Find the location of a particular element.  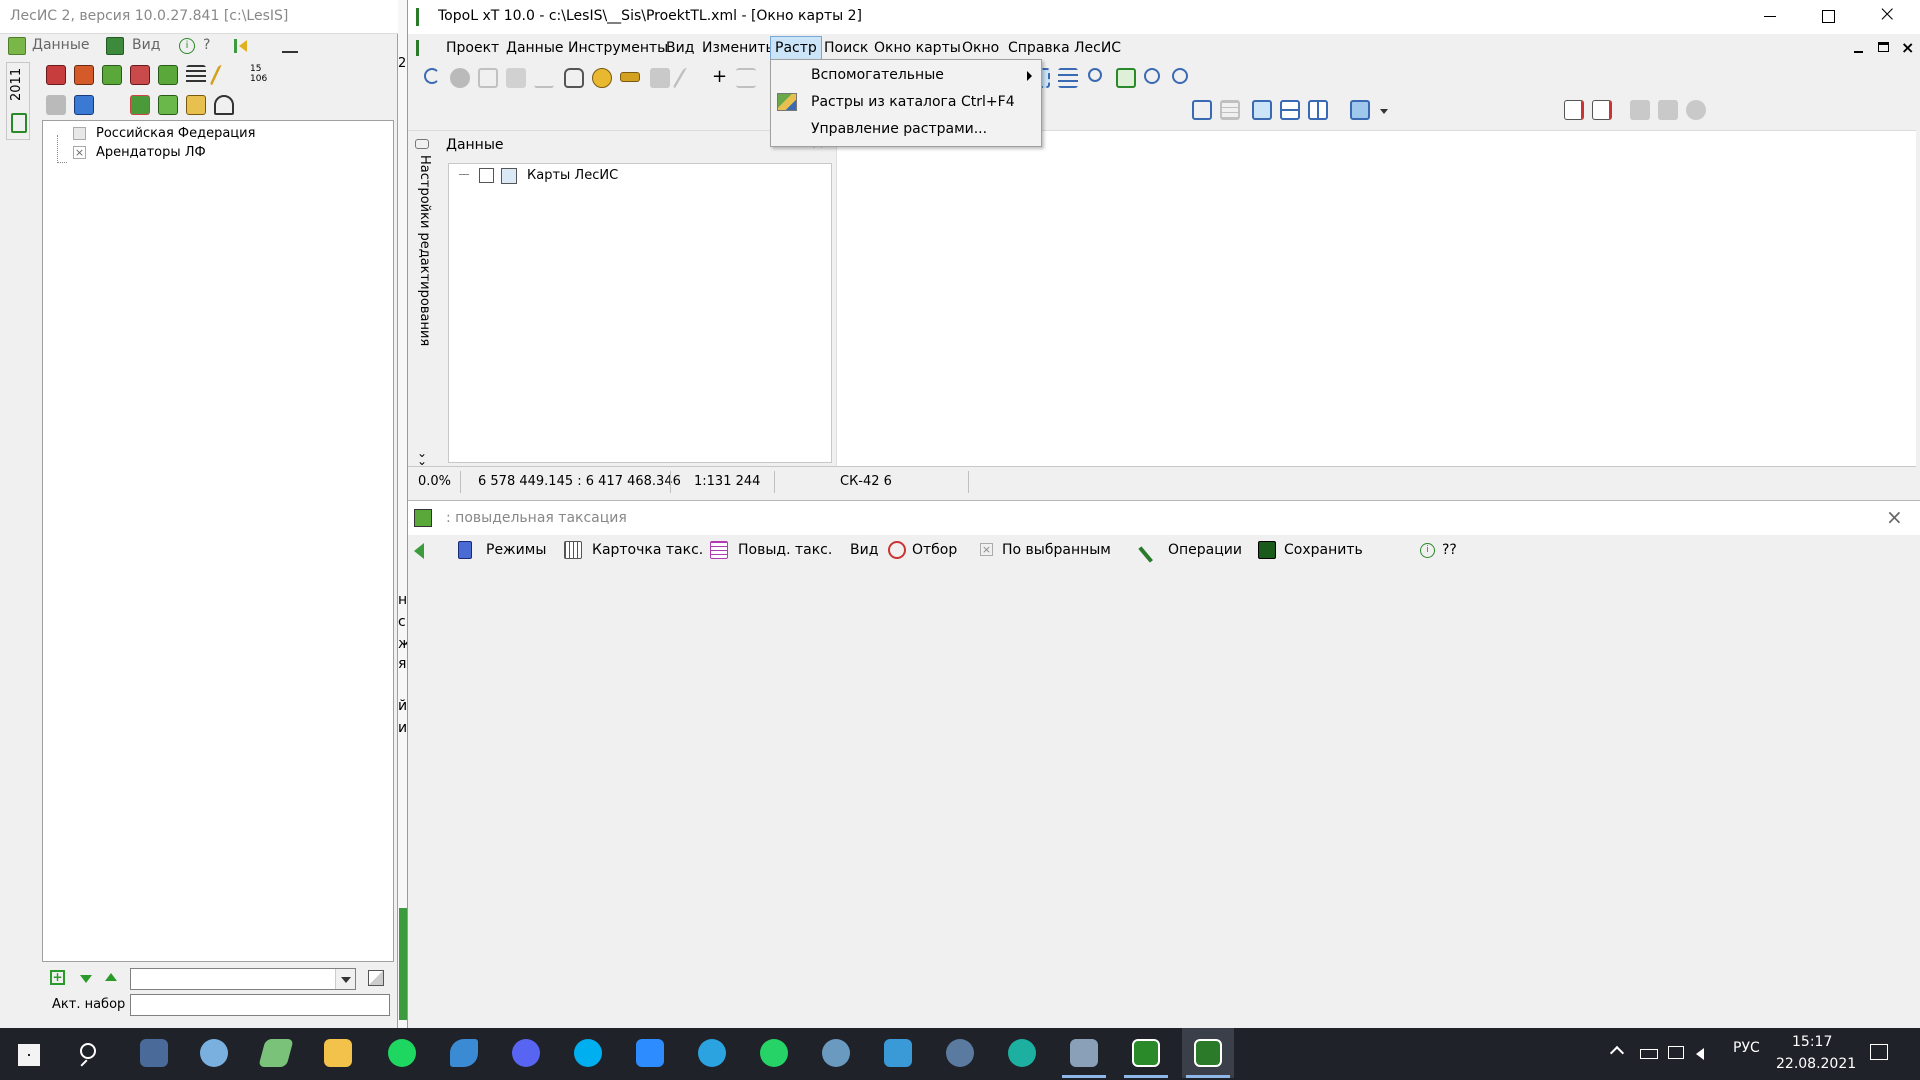

mdi-minimize-button is located at coordinates (1858, 52).